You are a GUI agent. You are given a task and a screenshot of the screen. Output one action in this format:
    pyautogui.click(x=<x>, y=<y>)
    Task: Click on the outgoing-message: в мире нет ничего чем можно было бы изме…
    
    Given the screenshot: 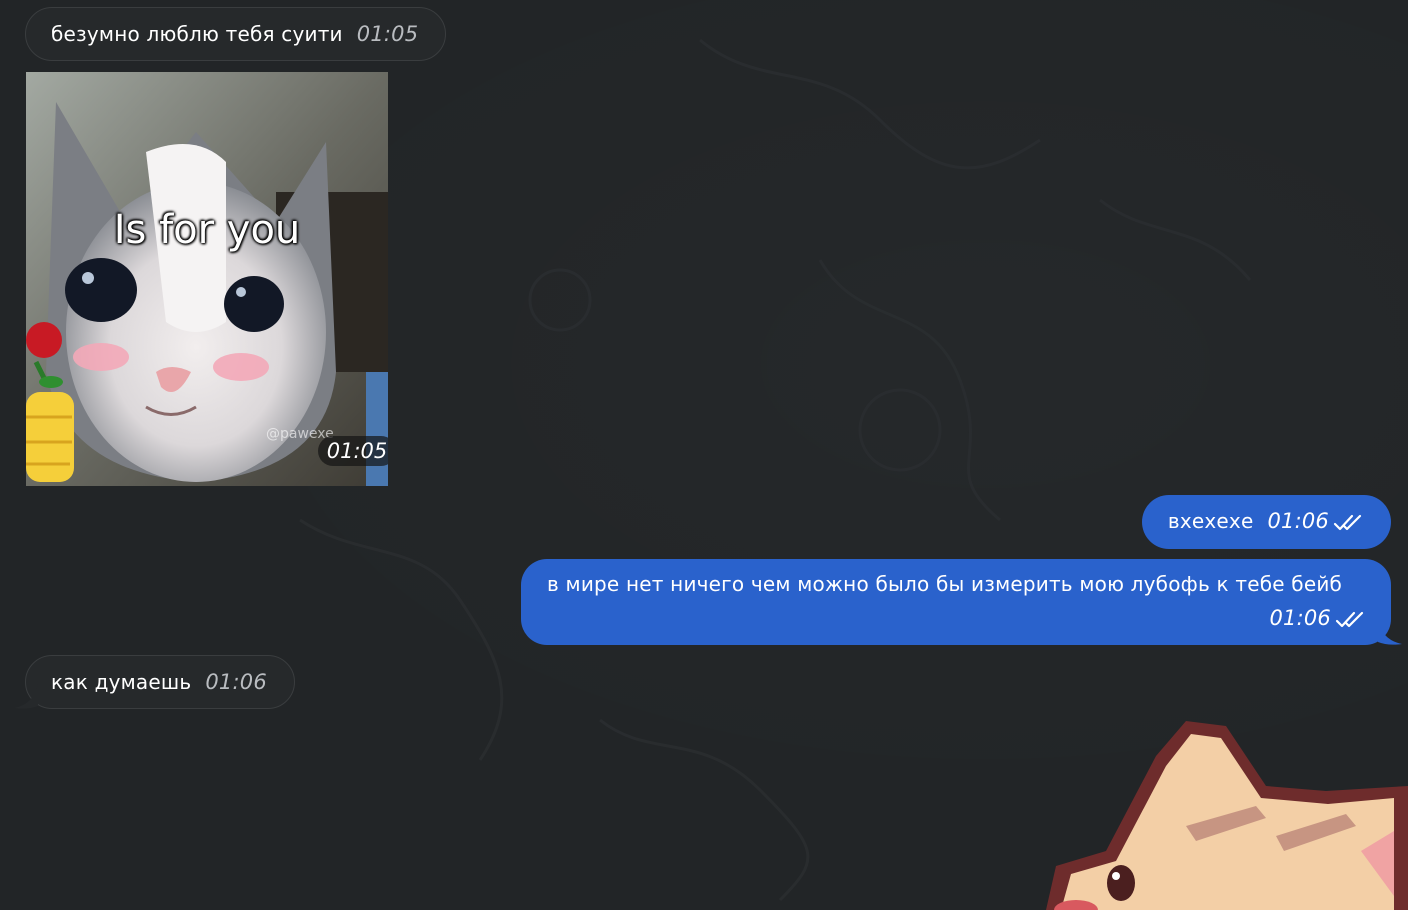 What is the action you would take?
    pyautogui.click(x=956, y=602)
    